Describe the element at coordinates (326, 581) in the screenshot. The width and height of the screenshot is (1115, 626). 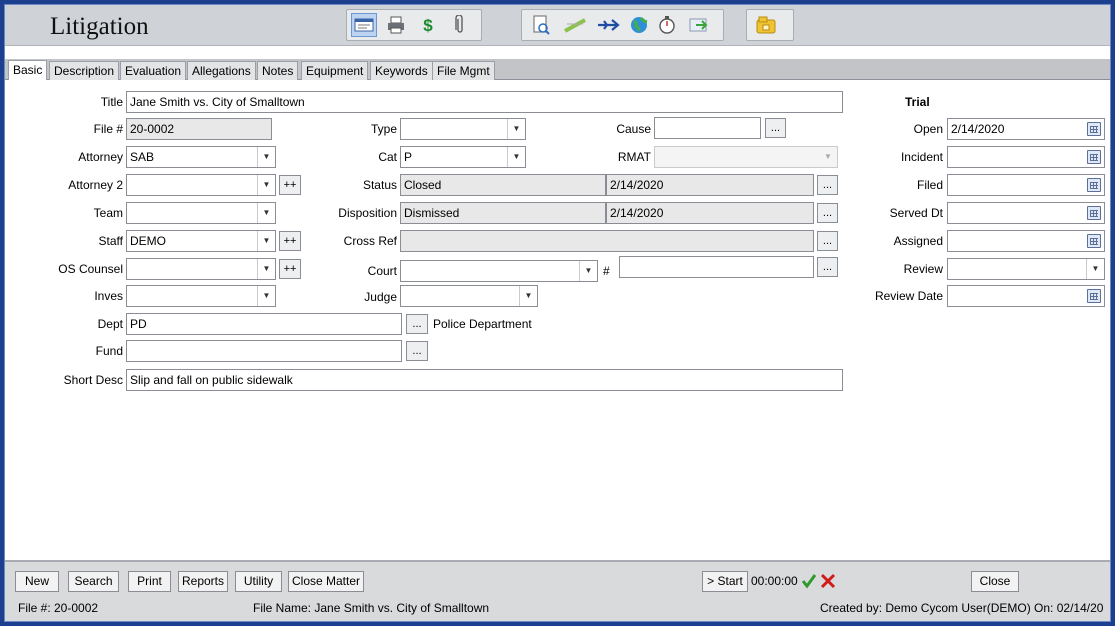
I see `close-matter-button: Close Matter` at that location.